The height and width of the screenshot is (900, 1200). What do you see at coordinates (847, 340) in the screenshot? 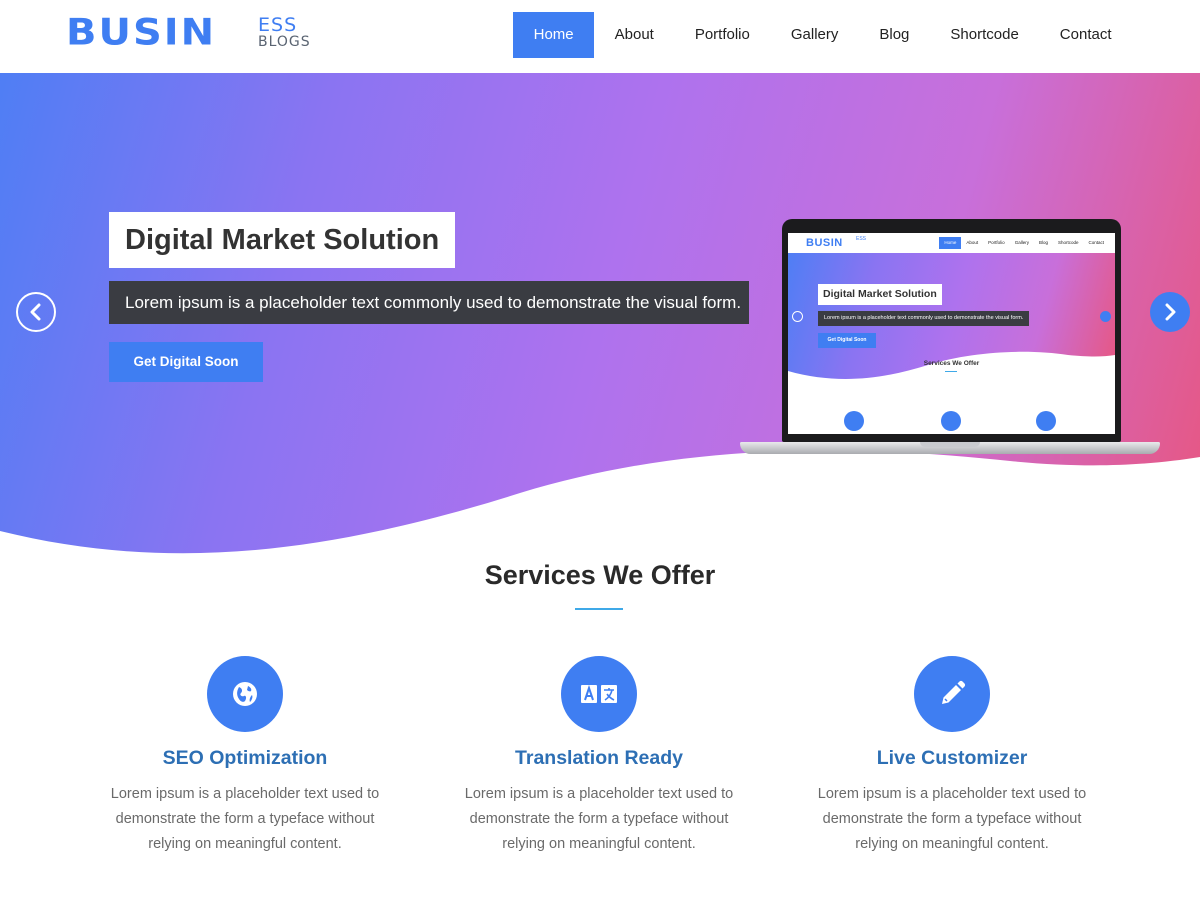
I see `mockup-hero-button: Get Digital Soon` at bounding box center [847, 340].